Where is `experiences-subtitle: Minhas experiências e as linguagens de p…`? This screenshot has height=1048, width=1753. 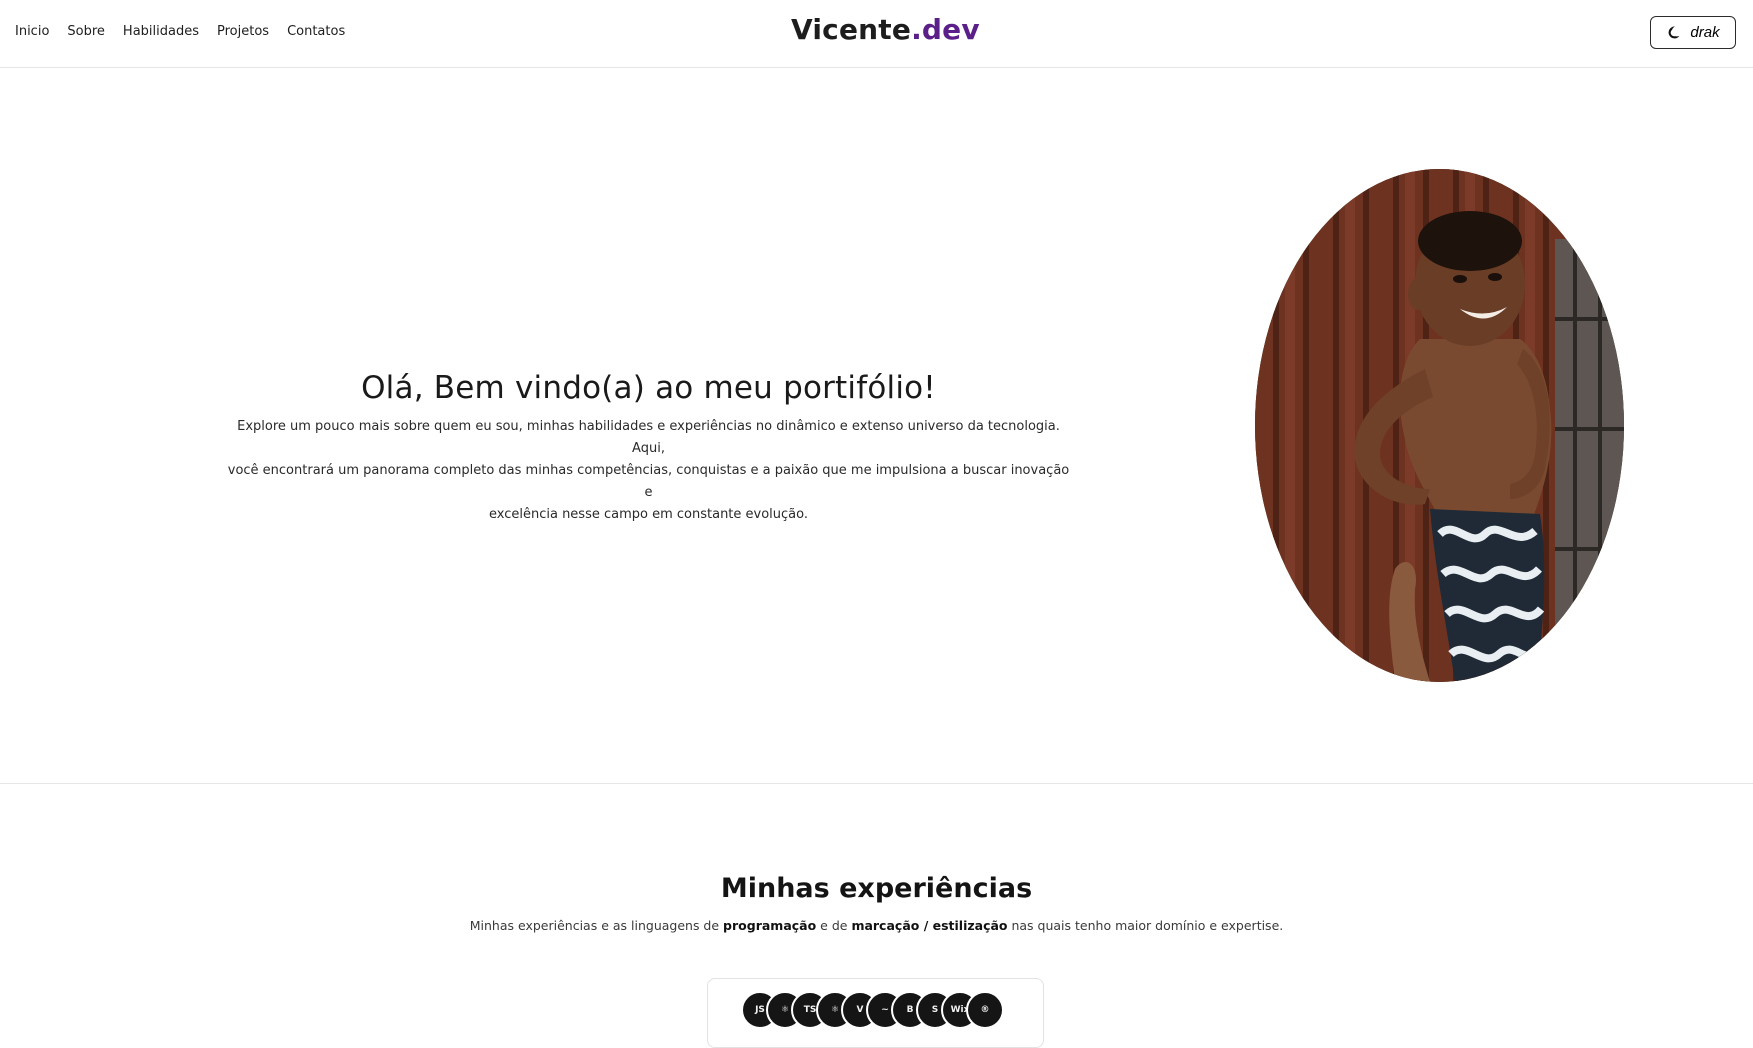 experiences-subtitle: Minhas experiências e as linguagens de p… is located at coordinates (876, 925).